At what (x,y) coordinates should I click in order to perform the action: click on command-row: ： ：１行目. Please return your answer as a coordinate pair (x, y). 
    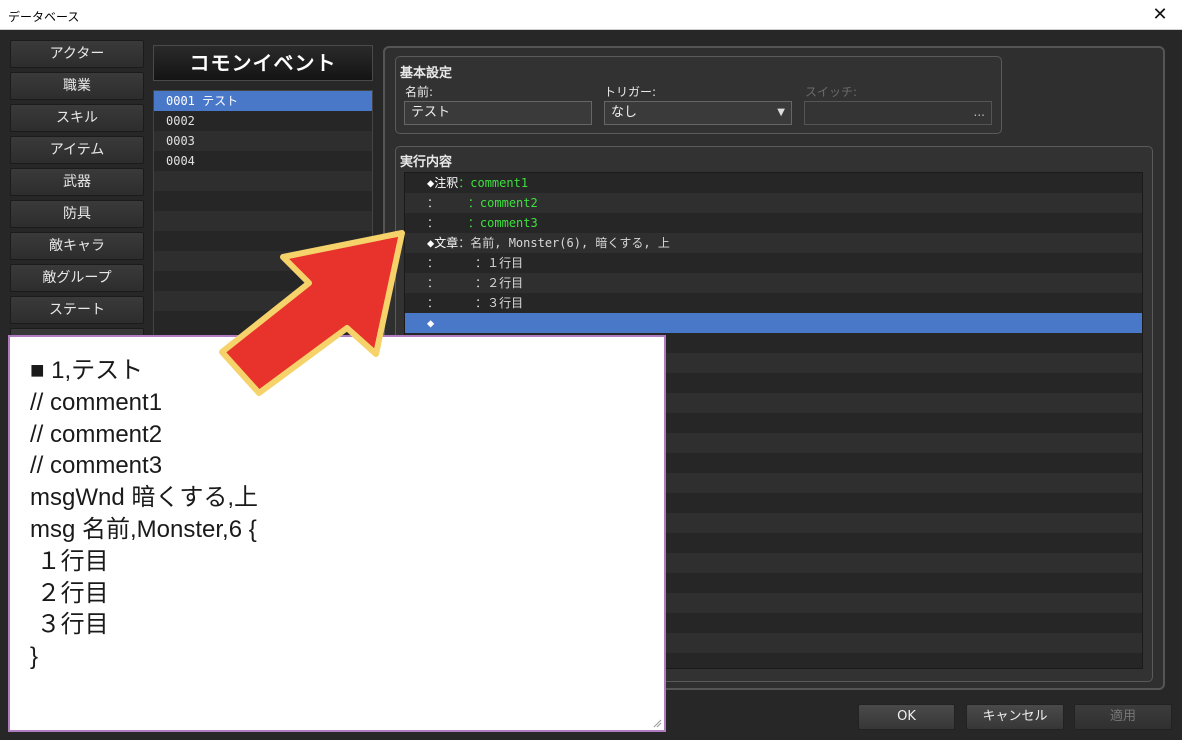
    Looking at the image, I should click on (773, 263).